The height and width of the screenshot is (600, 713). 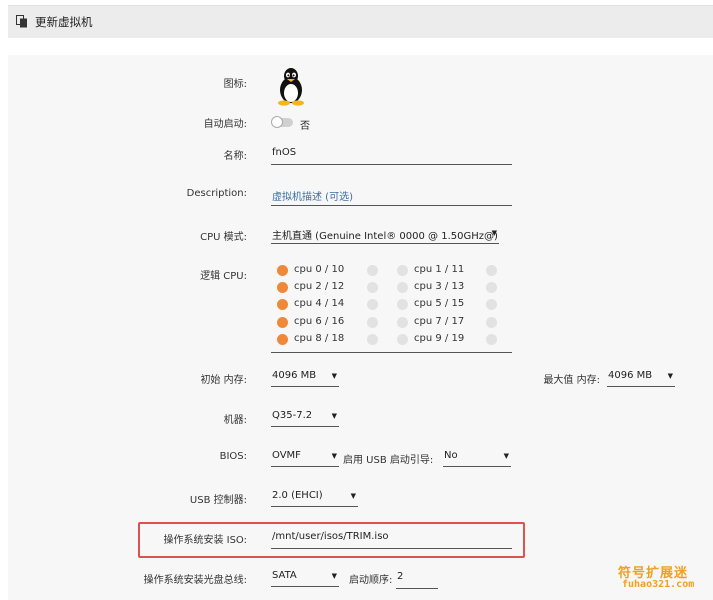 I want to click on autostart-label: 自动启动:, so click(x=225, y=124).